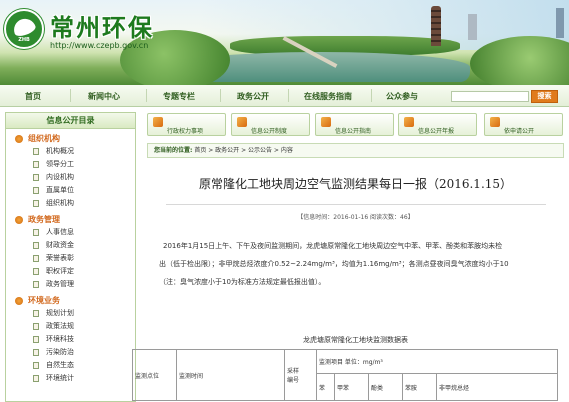 This screenshot has height=402, width=569. What do you see at coordinates (60, 339) in the screenshot?
I see `sidebar-item-label: 环境科技` at bounding box center [60, 339].